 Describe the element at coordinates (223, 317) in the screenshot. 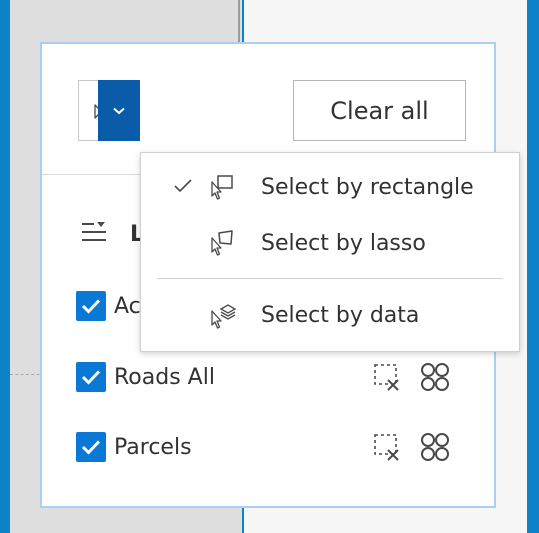

I see `select-data-icon` at that location.